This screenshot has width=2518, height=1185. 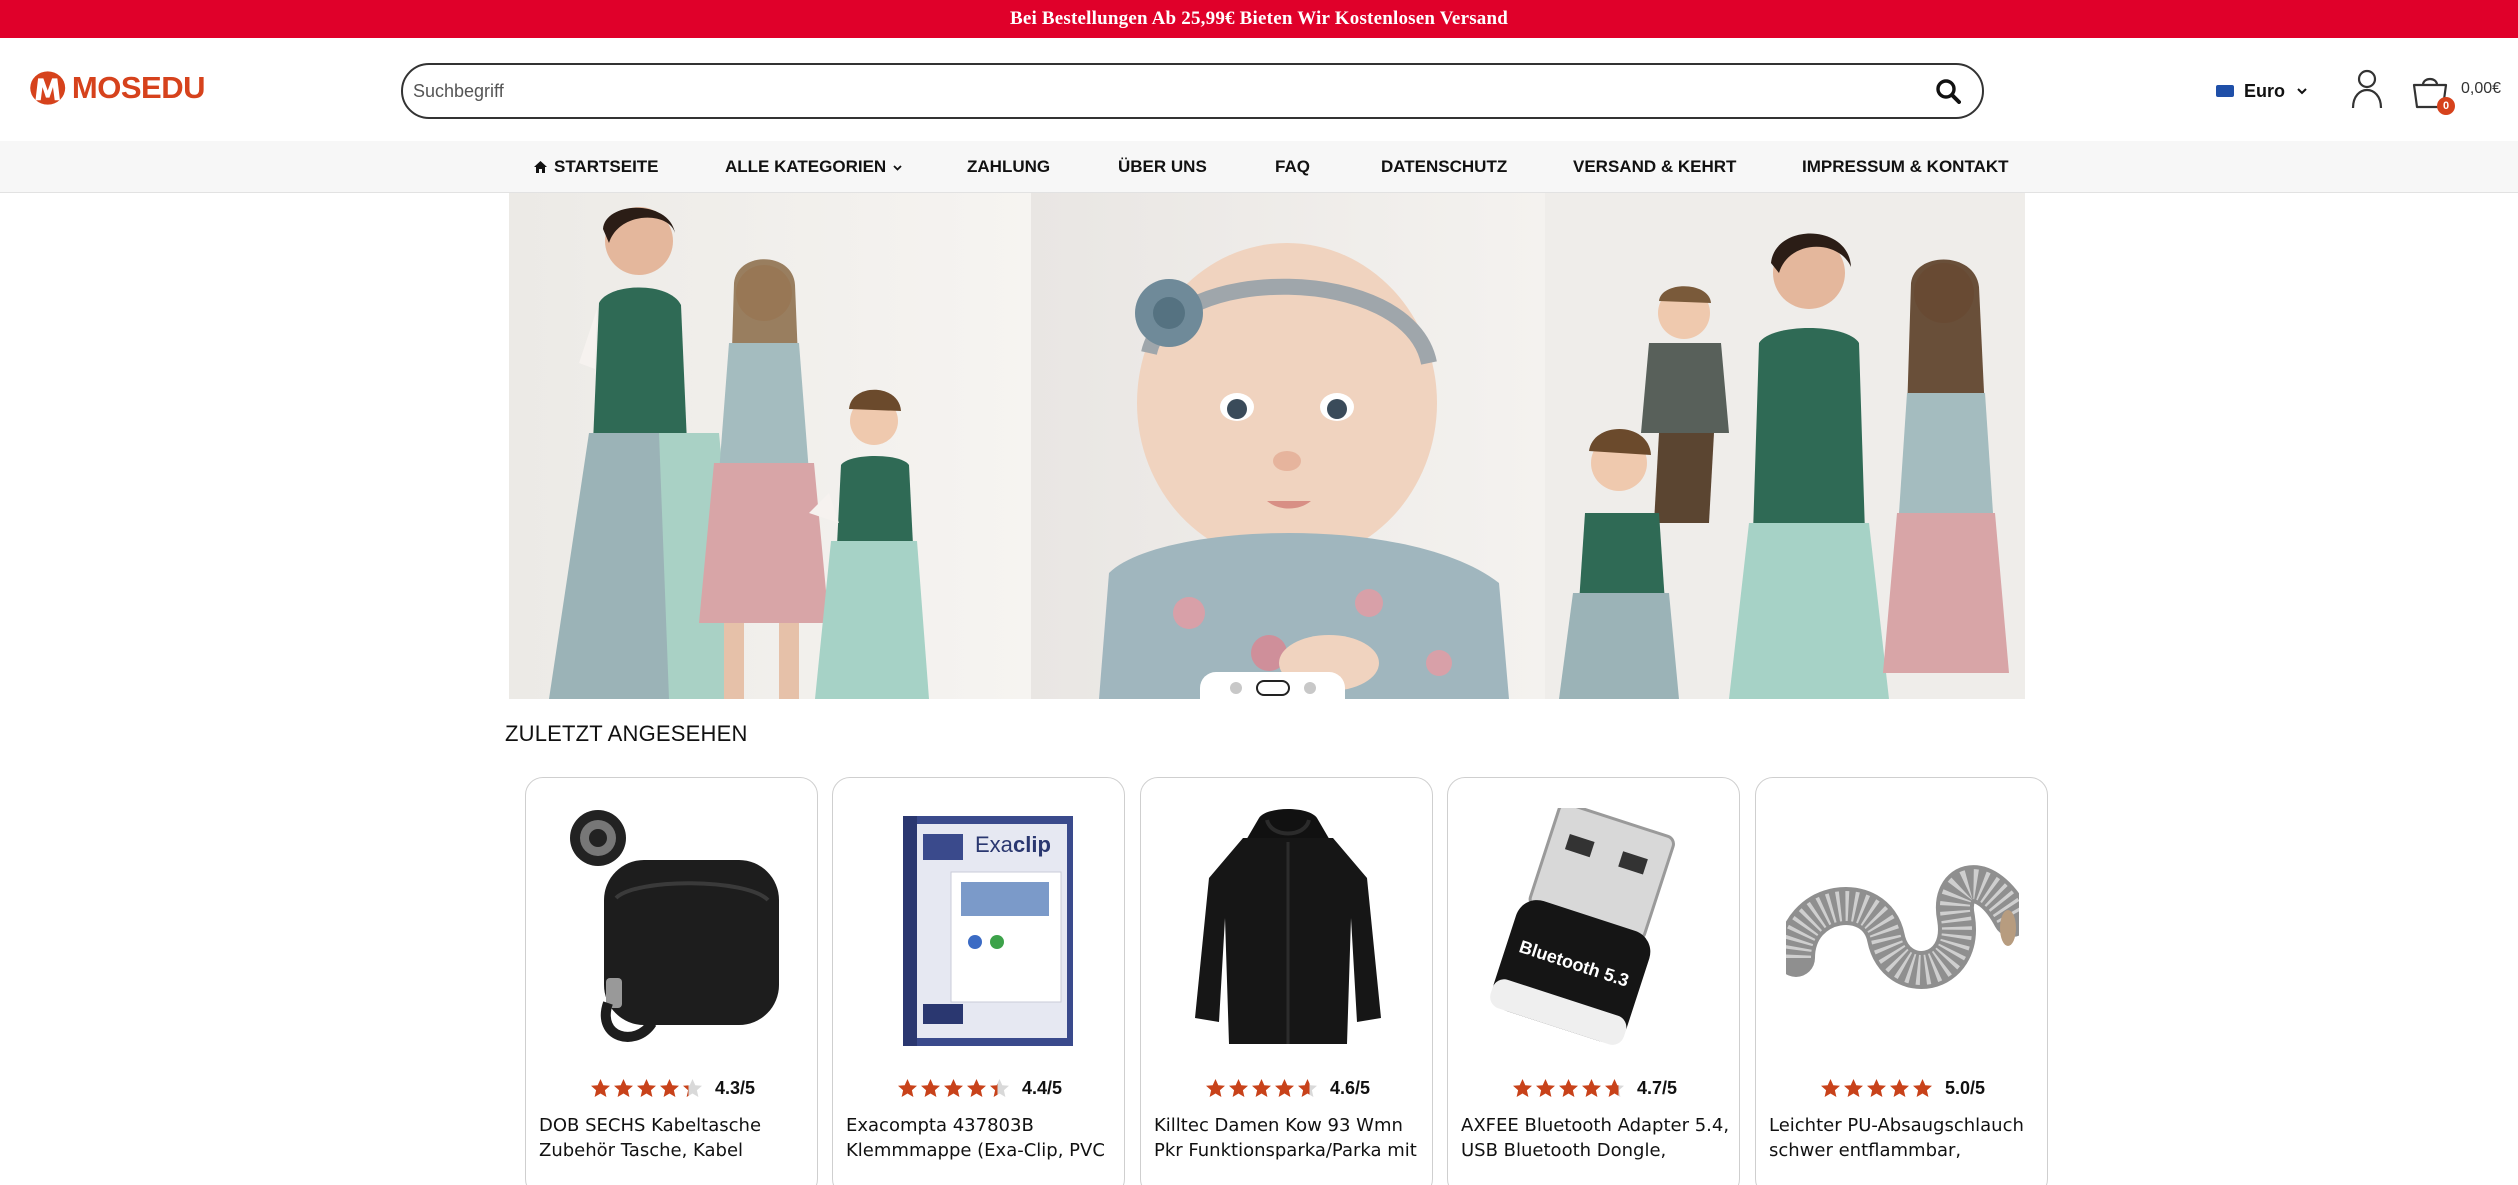 I want to click on site-header: MOSEDU Euro 0 0,00€, so click(x=1259, y=89).